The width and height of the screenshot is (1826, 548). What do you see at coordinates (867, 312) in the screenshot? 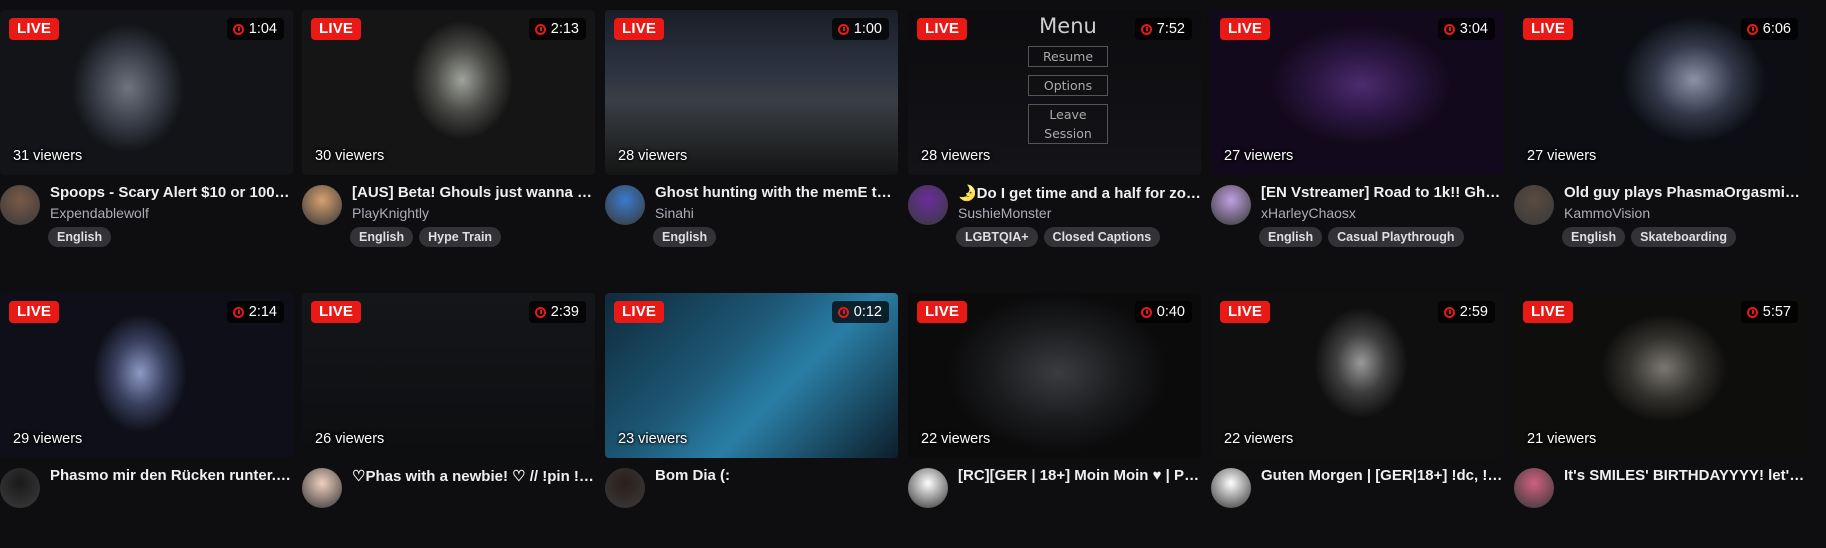
I see `uptime-text: 0:12` at bounding box center [867, 312].